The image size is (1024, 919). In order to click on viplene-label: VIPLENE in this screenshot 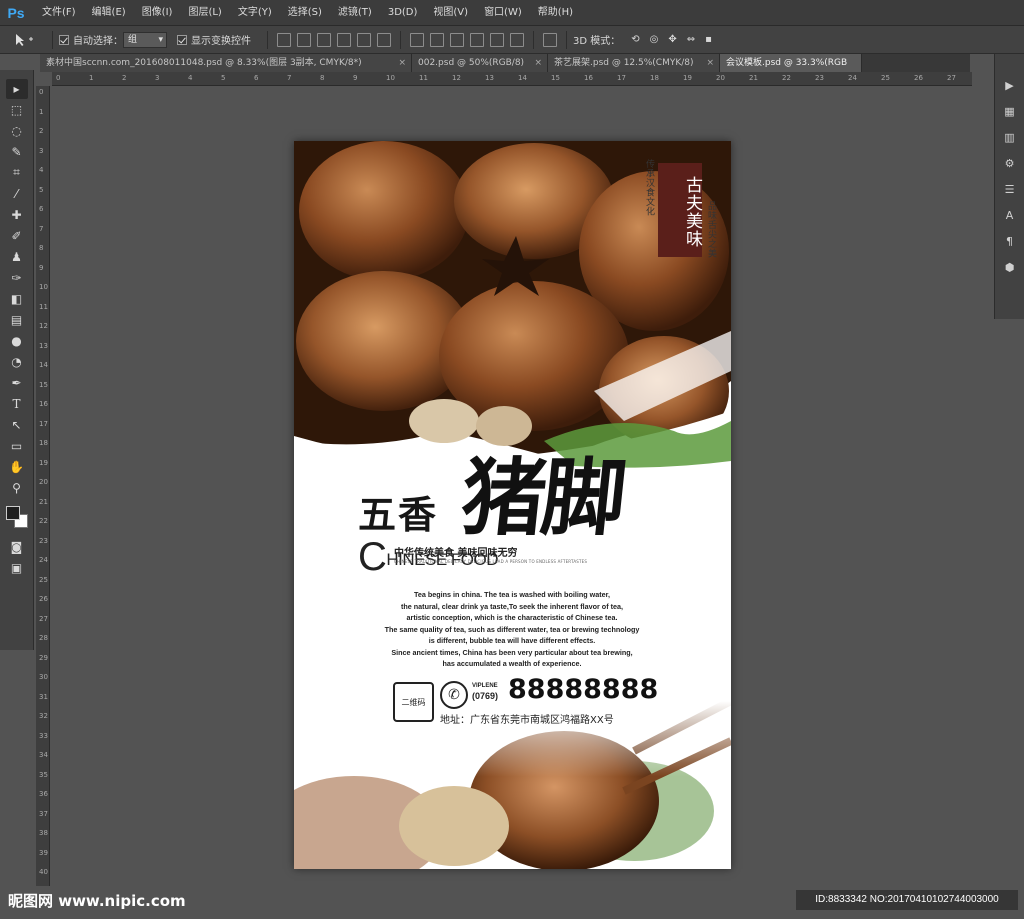, I will do `click(485, 686)`.